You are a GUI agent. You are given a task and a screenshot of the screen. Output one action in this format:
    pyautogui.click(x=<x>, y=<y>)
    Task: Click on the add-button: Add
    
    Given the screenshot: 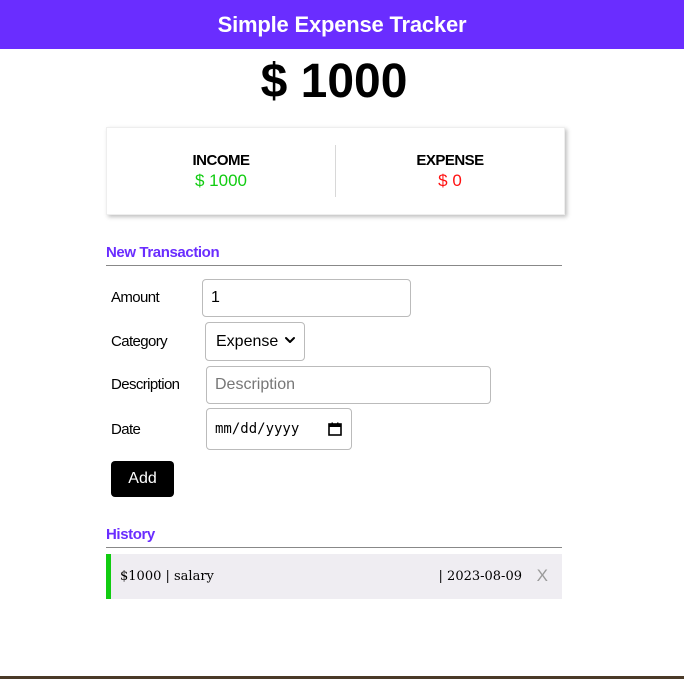 What is the action you would take?
    pyautogui.click(x=142, y=479)
    